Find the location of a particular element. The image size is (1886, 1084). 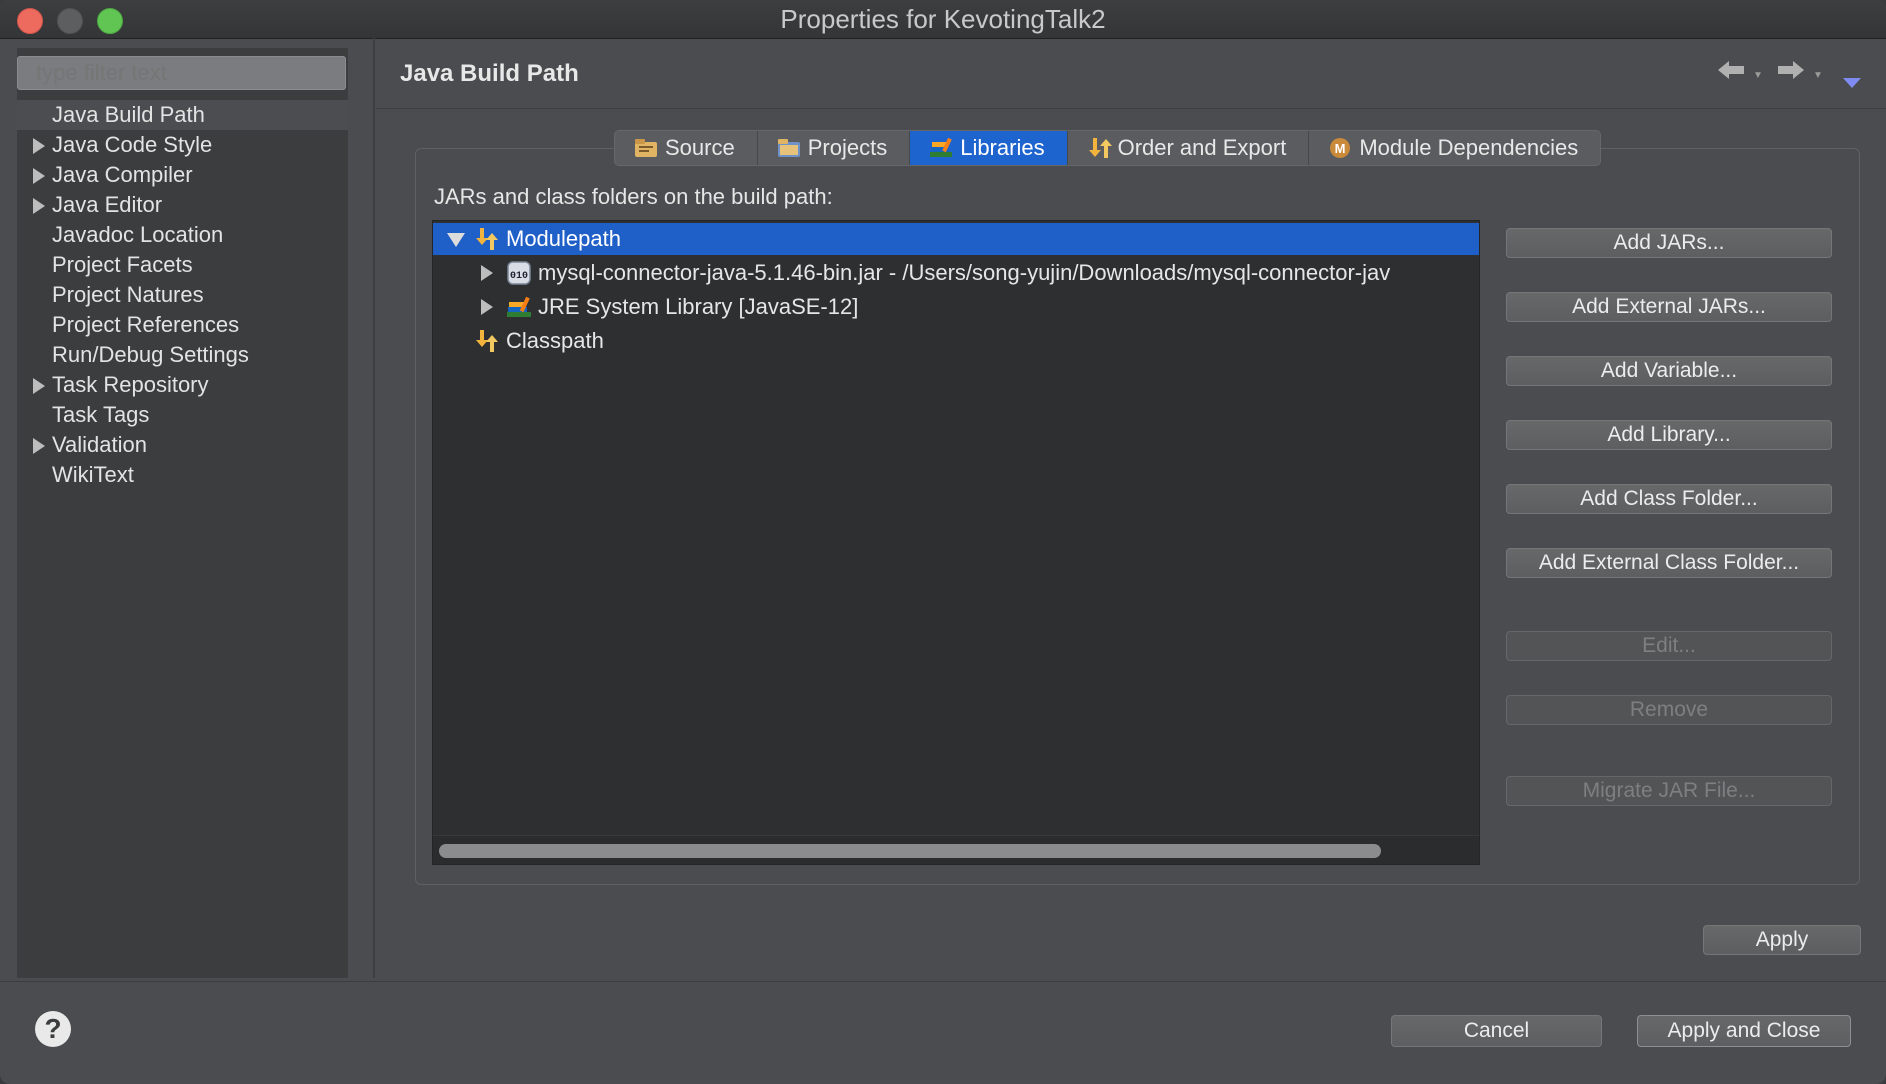

back-arrow-icon is located at coordinates (1731, 73).